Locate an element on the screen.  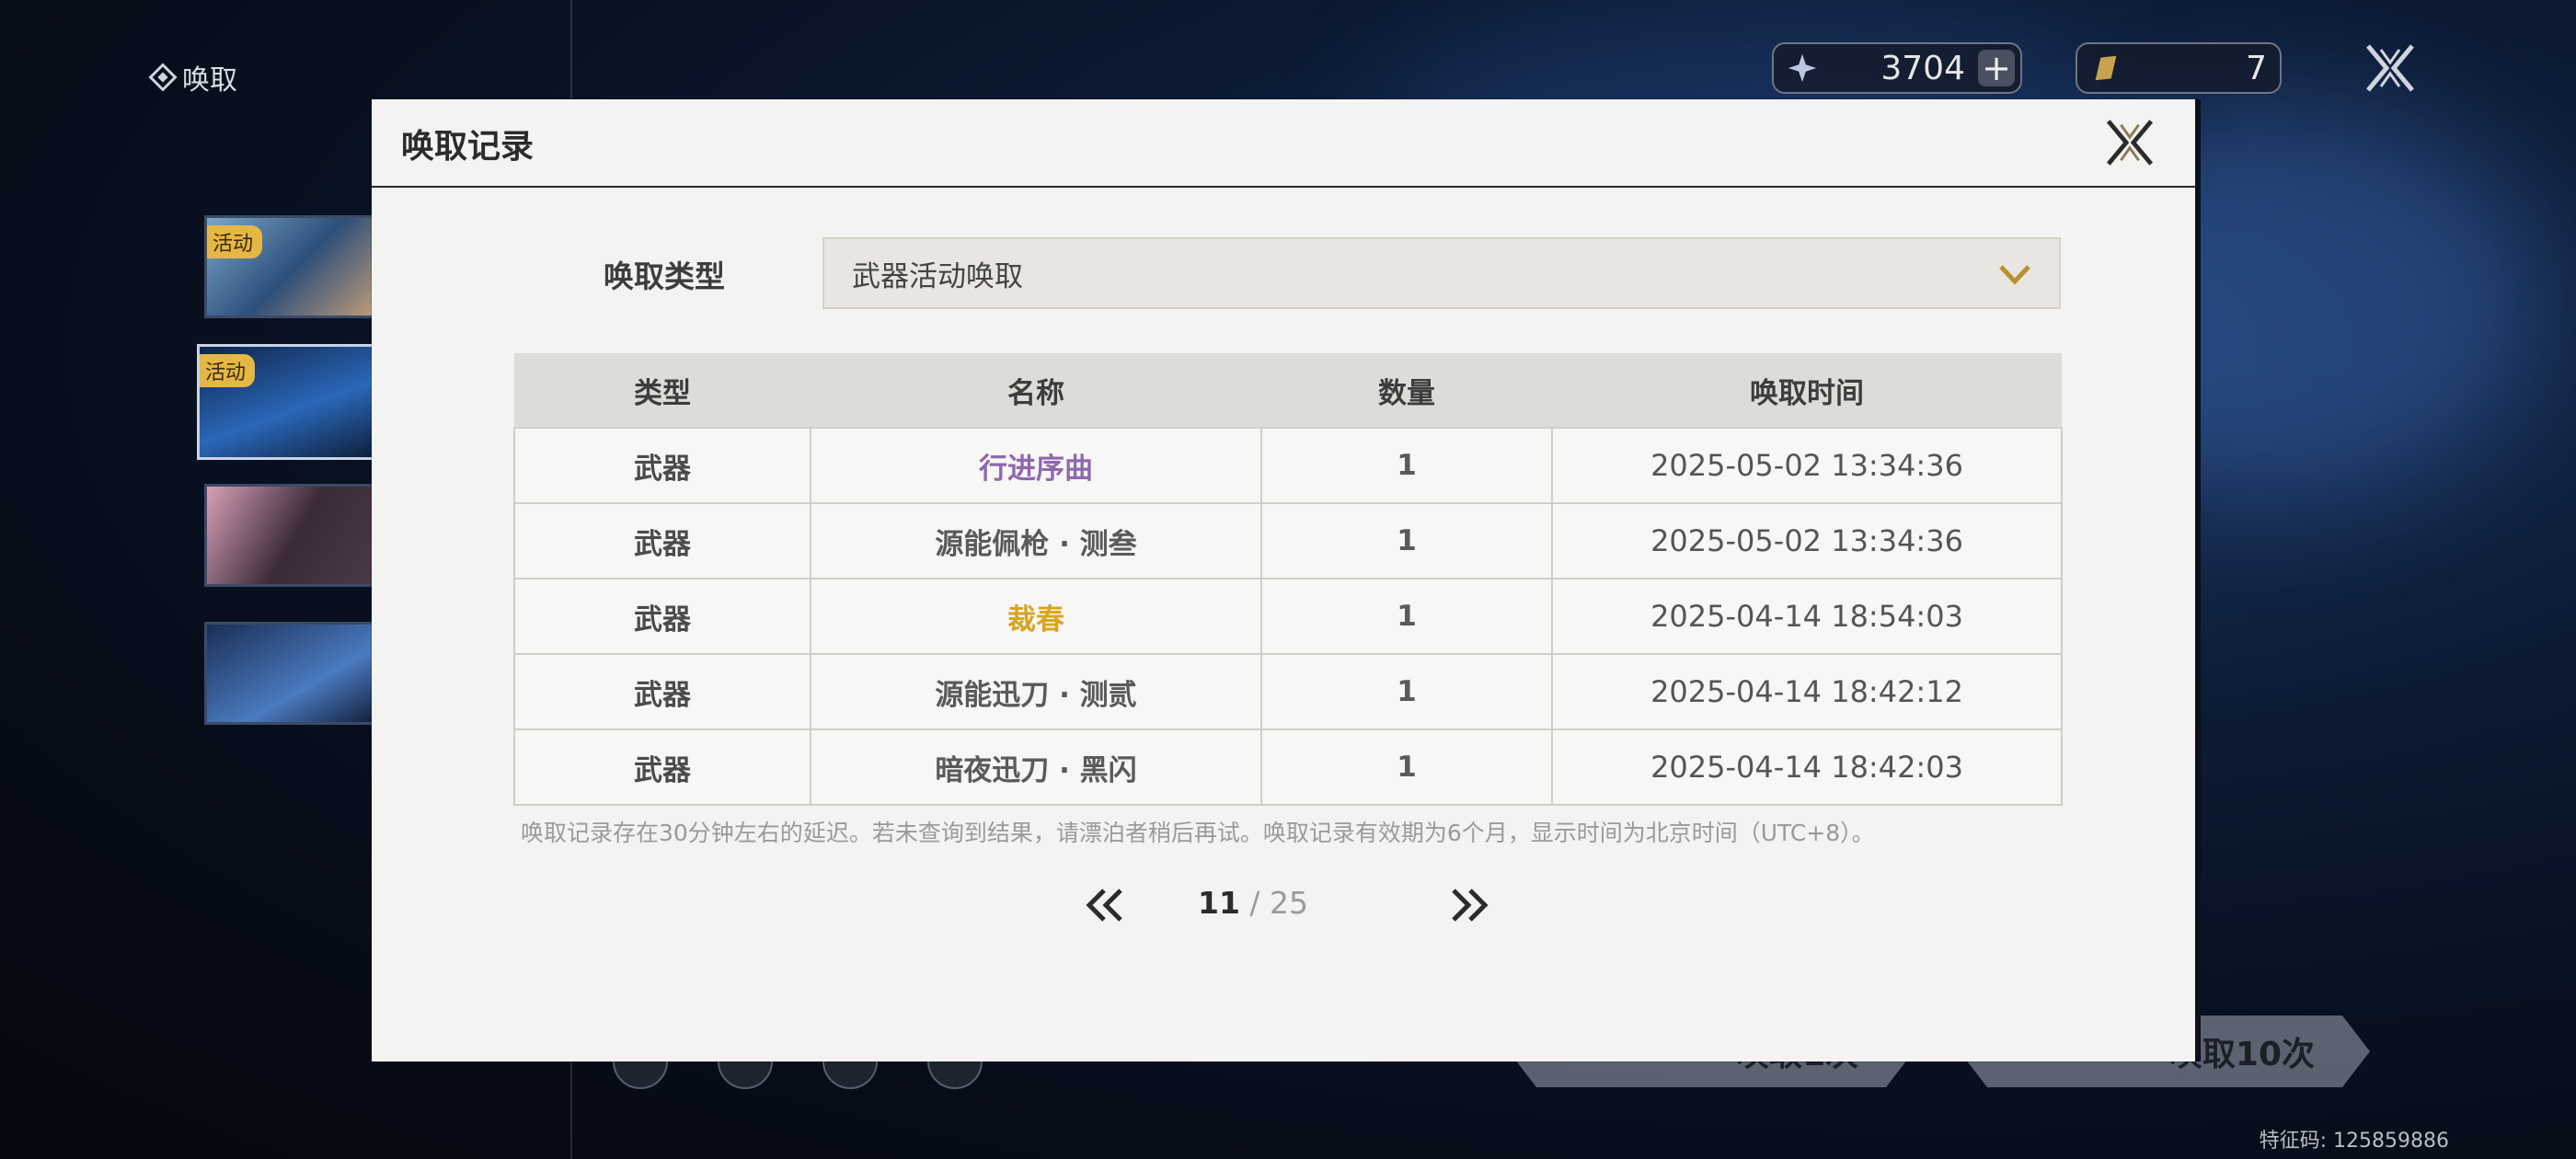
page-indicator: 11 / 25 is located at coordinates (1253, 903).